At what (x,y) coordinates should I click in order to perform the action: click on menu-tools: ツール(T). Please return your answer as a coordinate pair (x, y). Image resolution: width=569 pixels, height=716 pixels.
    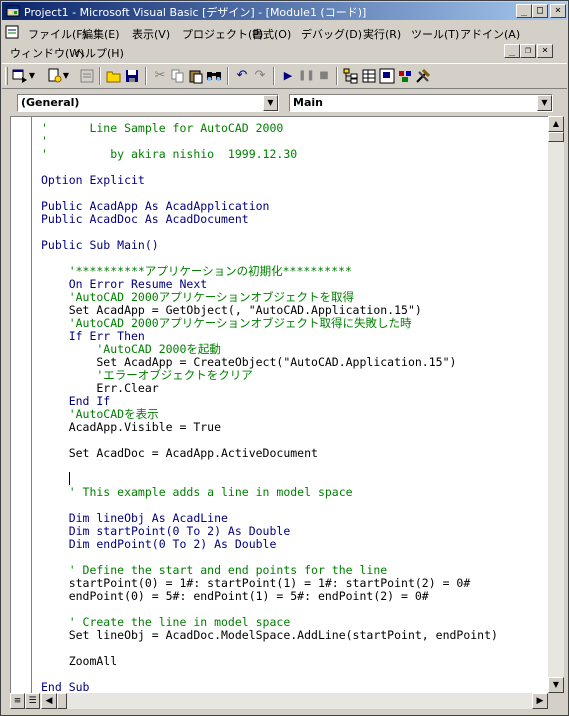
    Looking at the image, I should click on (435, 34).